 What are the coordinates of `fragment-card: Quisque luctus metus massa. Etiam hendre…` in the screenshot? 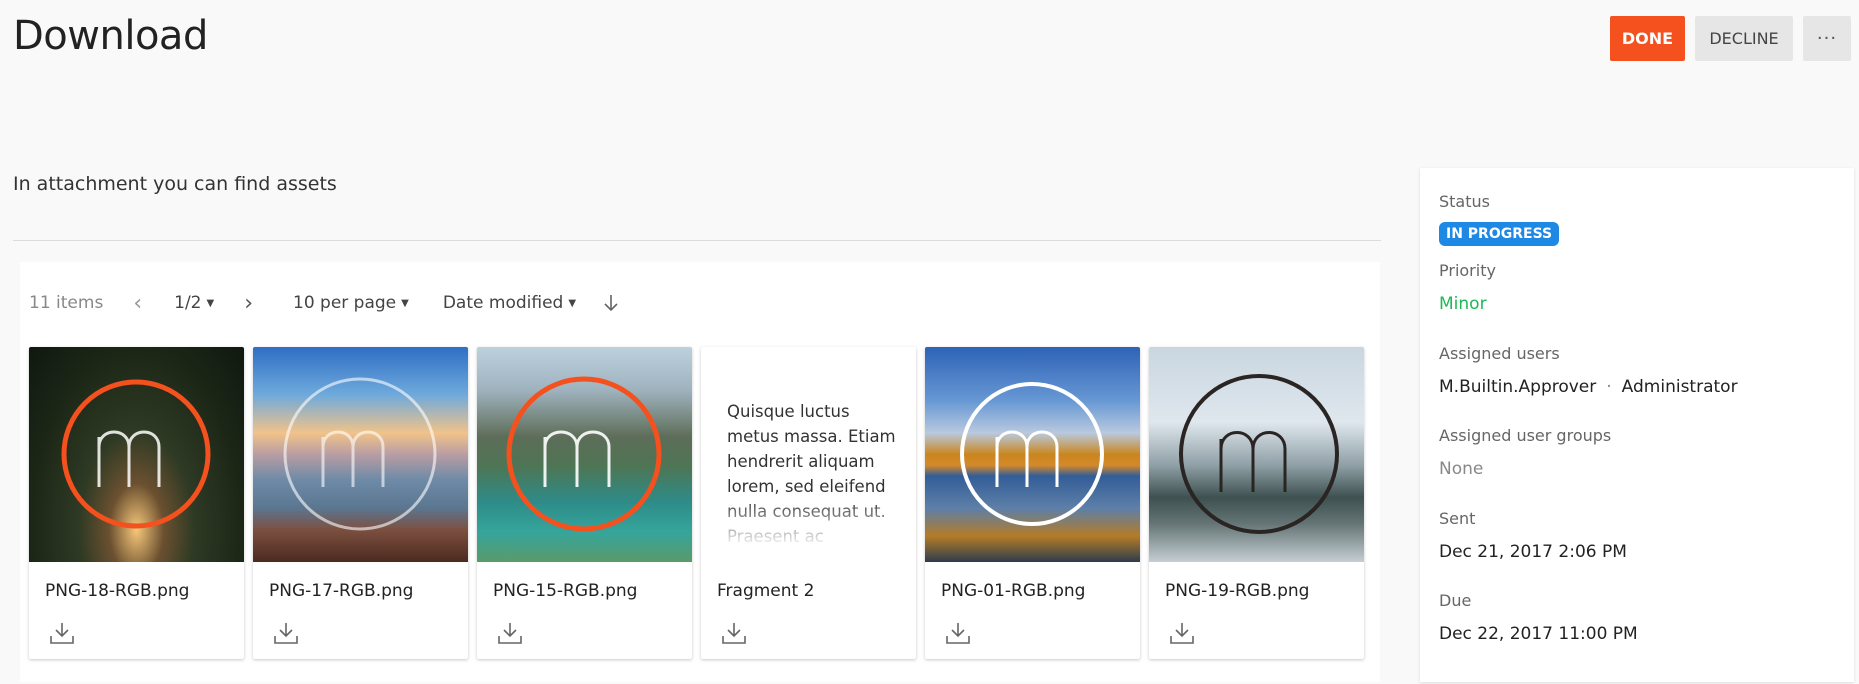 It's located at (808, 503).